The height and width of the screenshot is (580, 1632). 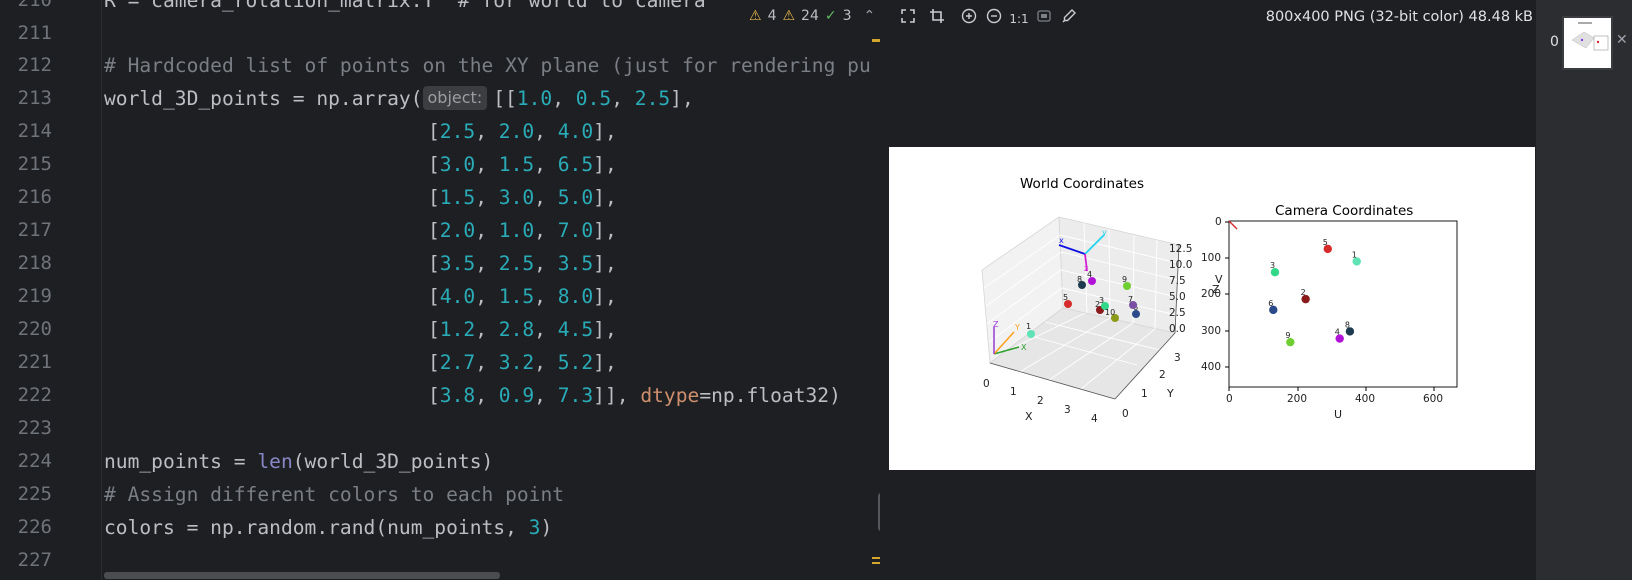 I want to click on number-literal: 1.2, so click(x=457, y=329).